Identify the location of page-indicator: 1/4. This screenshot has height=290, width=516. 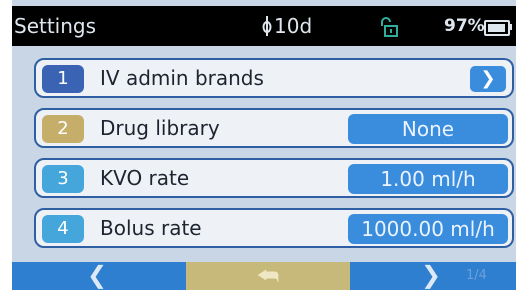
(476, 275).